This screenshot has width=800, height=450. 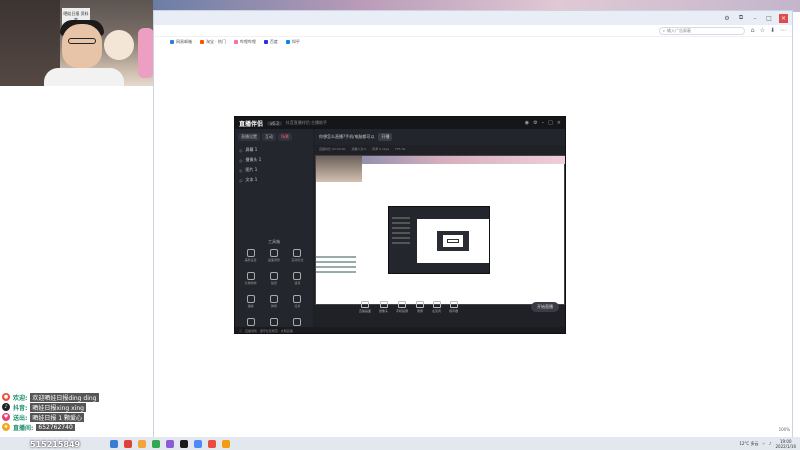 I want to click on nested-webcam, so click(x=339, y=169).